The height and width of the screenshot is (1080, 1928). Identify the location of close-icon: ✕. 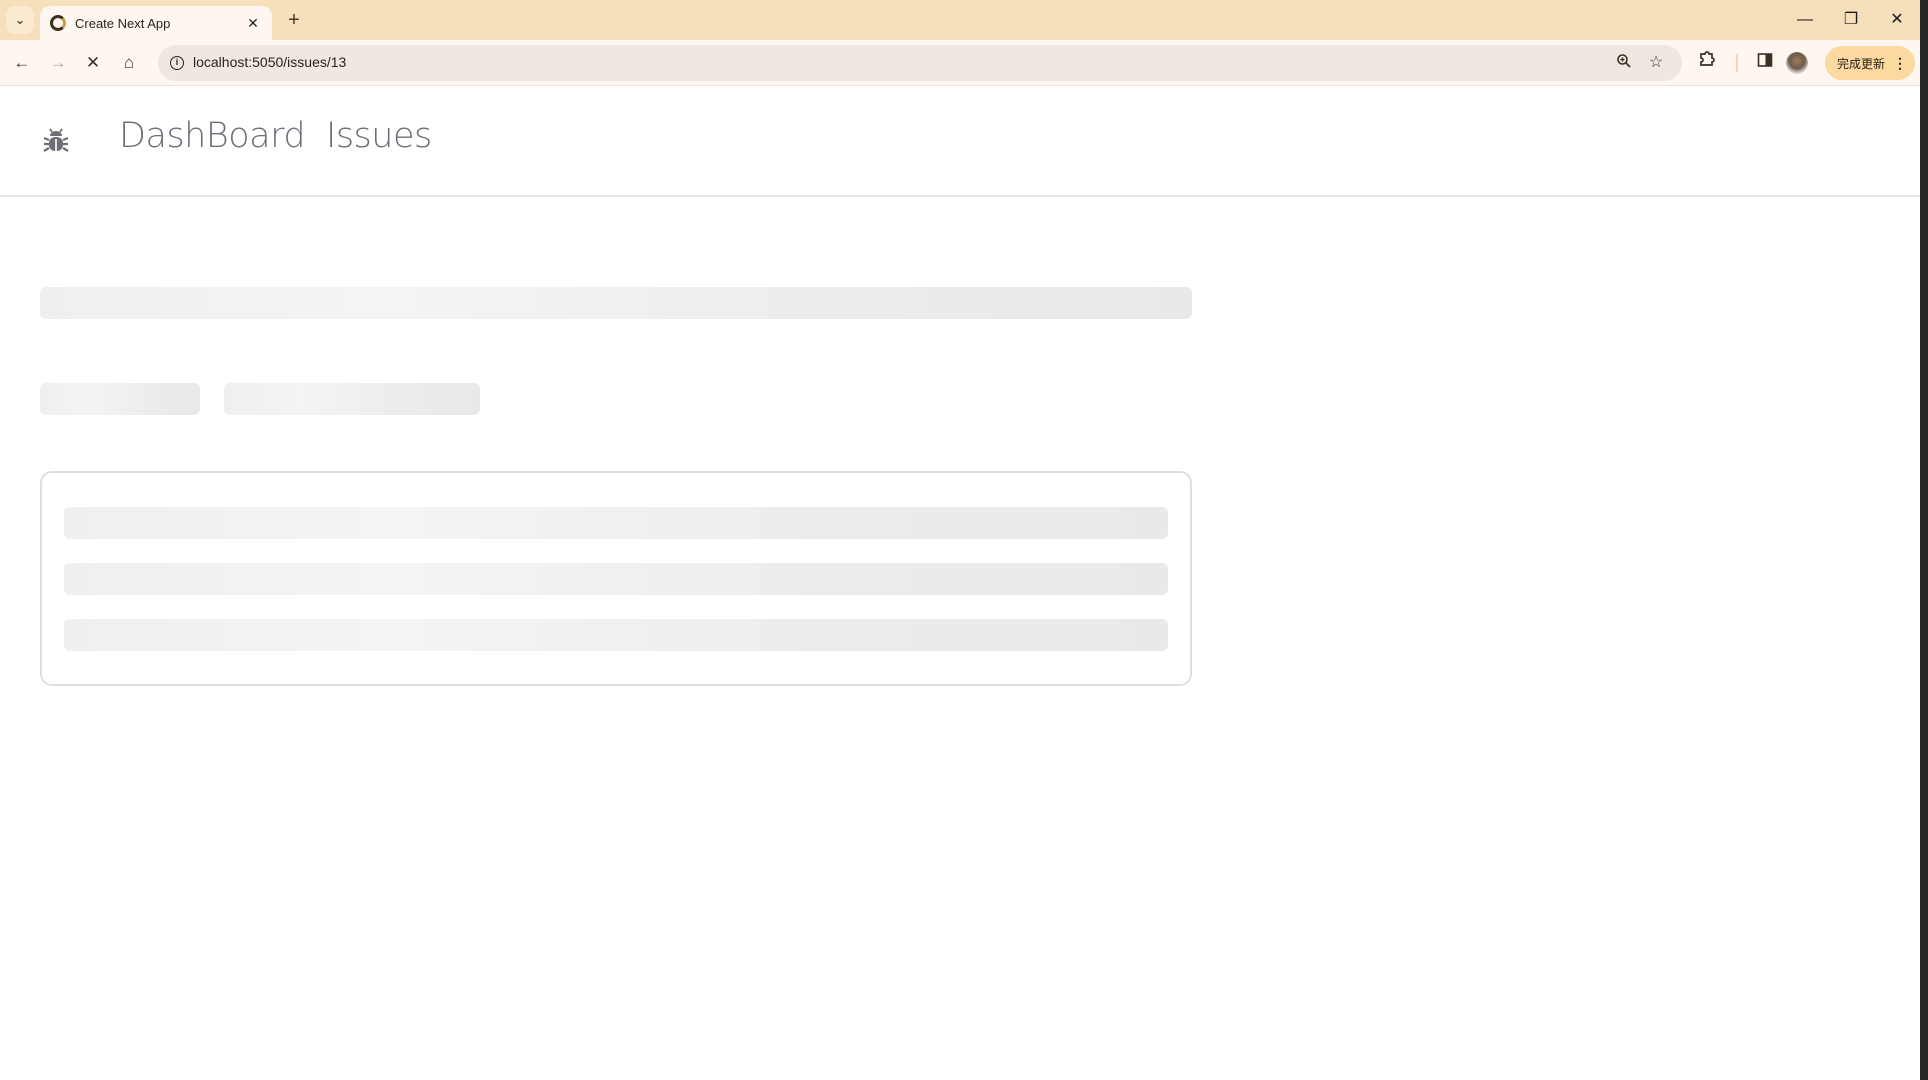
(253, 23).